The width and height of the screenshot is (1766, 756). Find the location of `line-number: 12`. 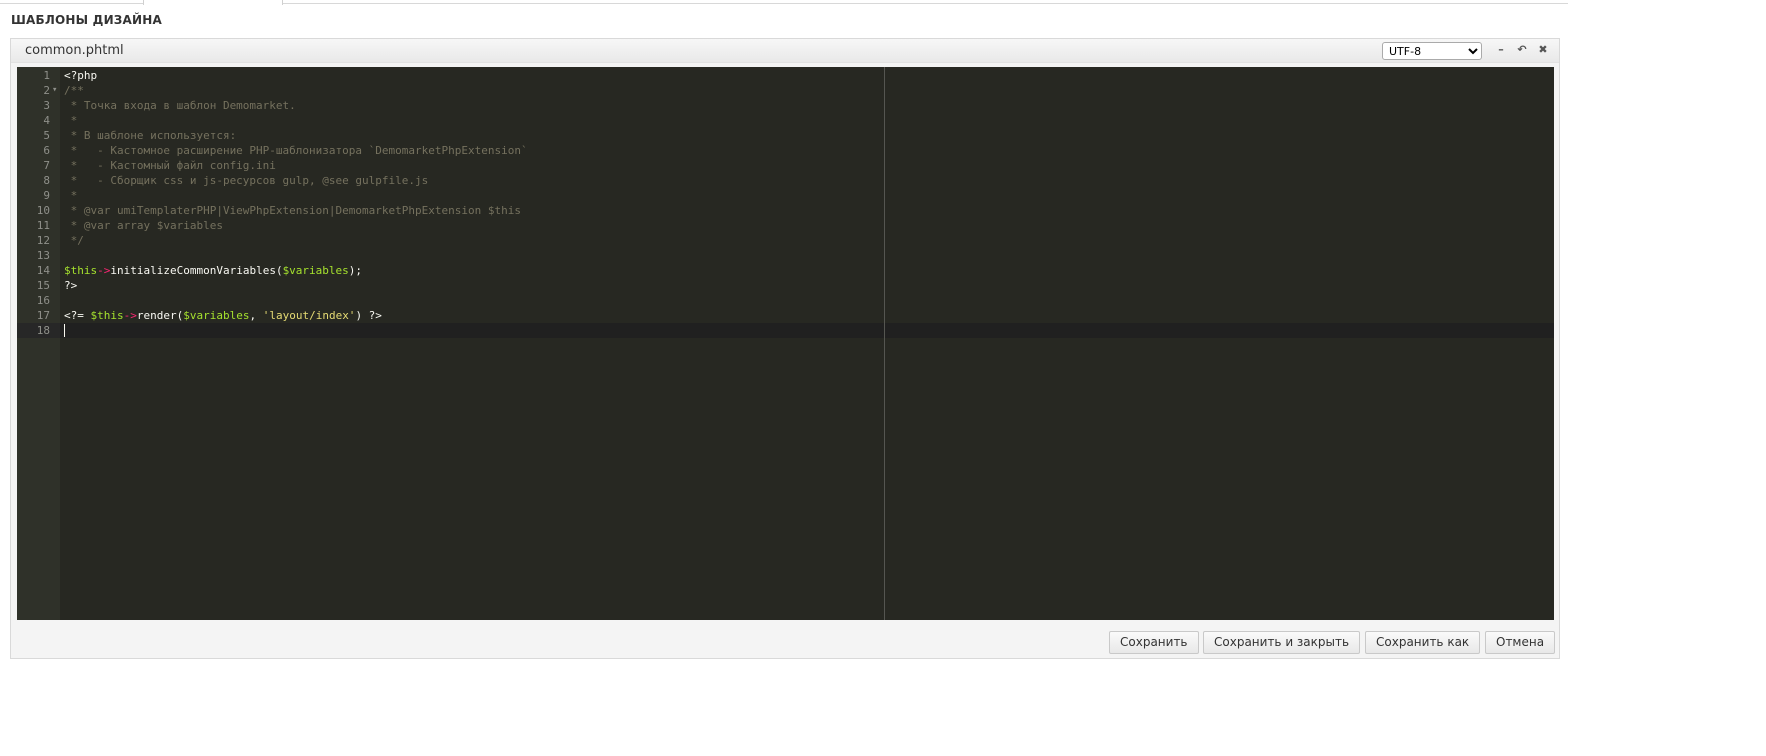

line-number: 12 is located at coordinates (43, 240).